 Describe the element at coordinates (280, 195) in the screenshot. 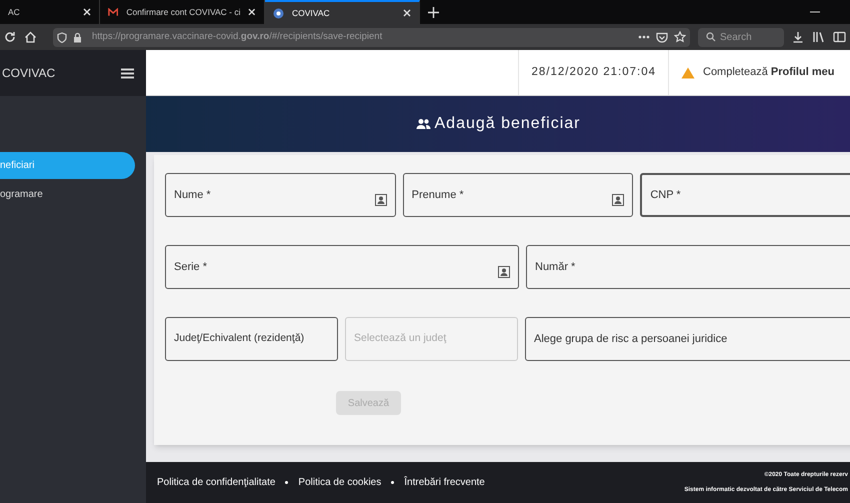

I see `input-field: Nume *` at that location.